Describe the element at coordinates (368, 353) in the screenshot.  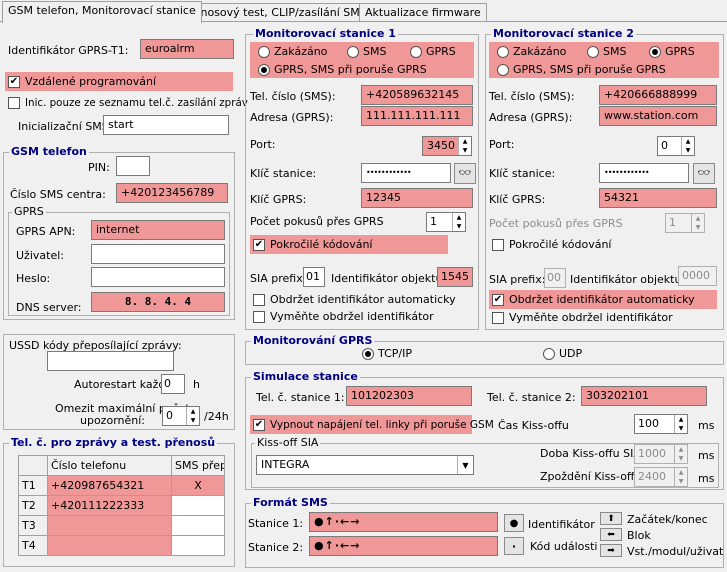
I see `radio-selected-icon` at that location.